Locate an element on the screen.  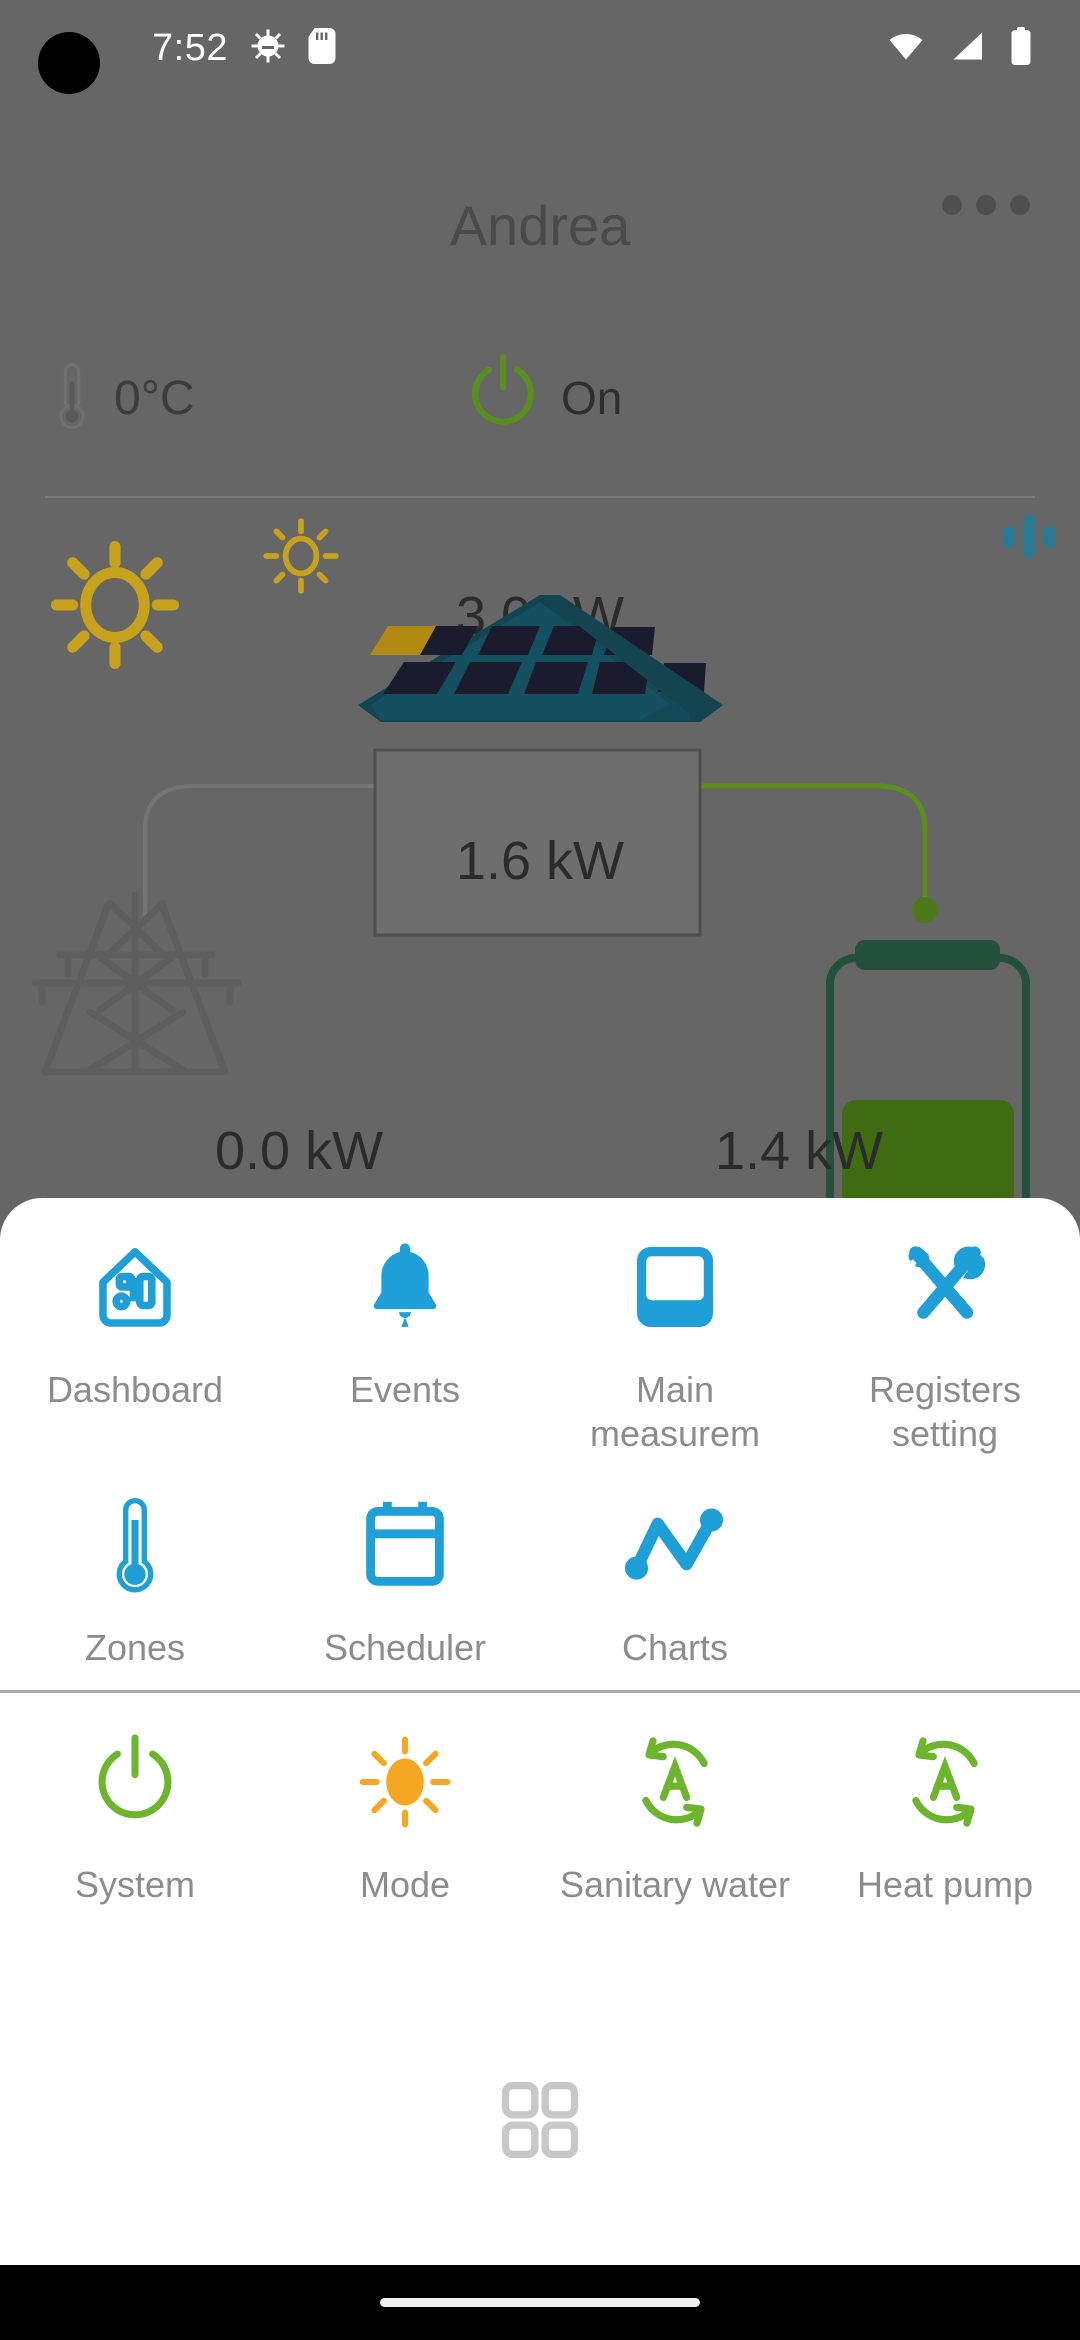
android-debug-icon is located at coordinates (268, 48).